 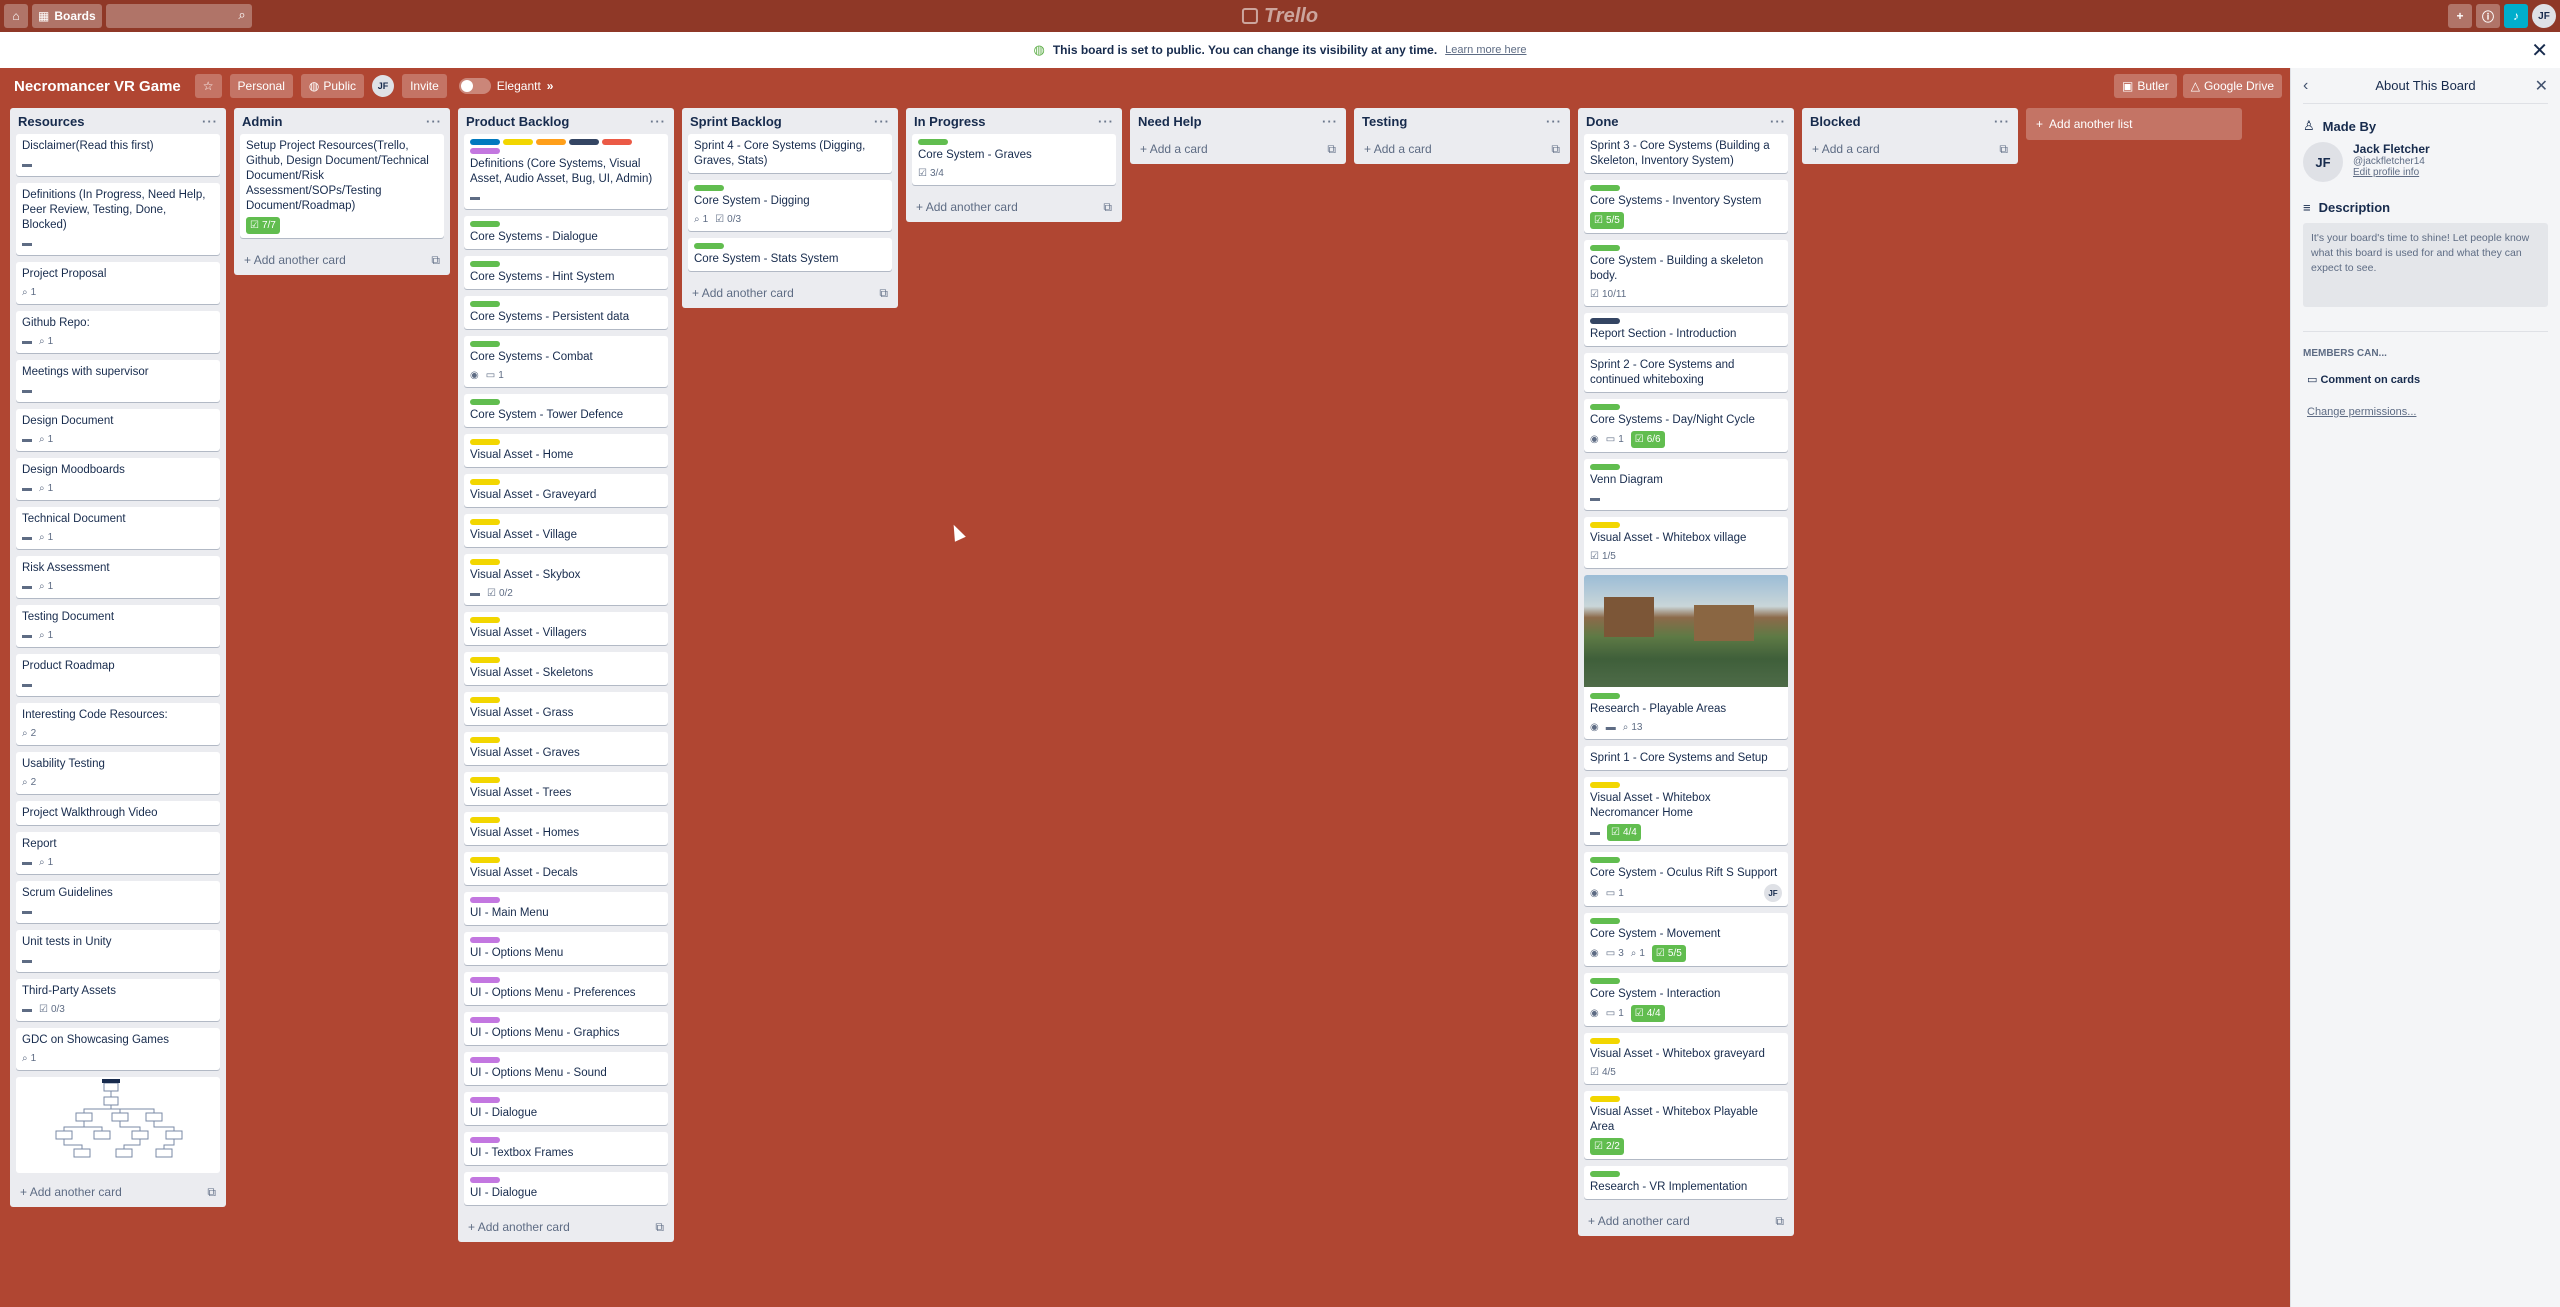 I want to click on edit-profile-link: Edit profile info, so click(x=2391, y=172).